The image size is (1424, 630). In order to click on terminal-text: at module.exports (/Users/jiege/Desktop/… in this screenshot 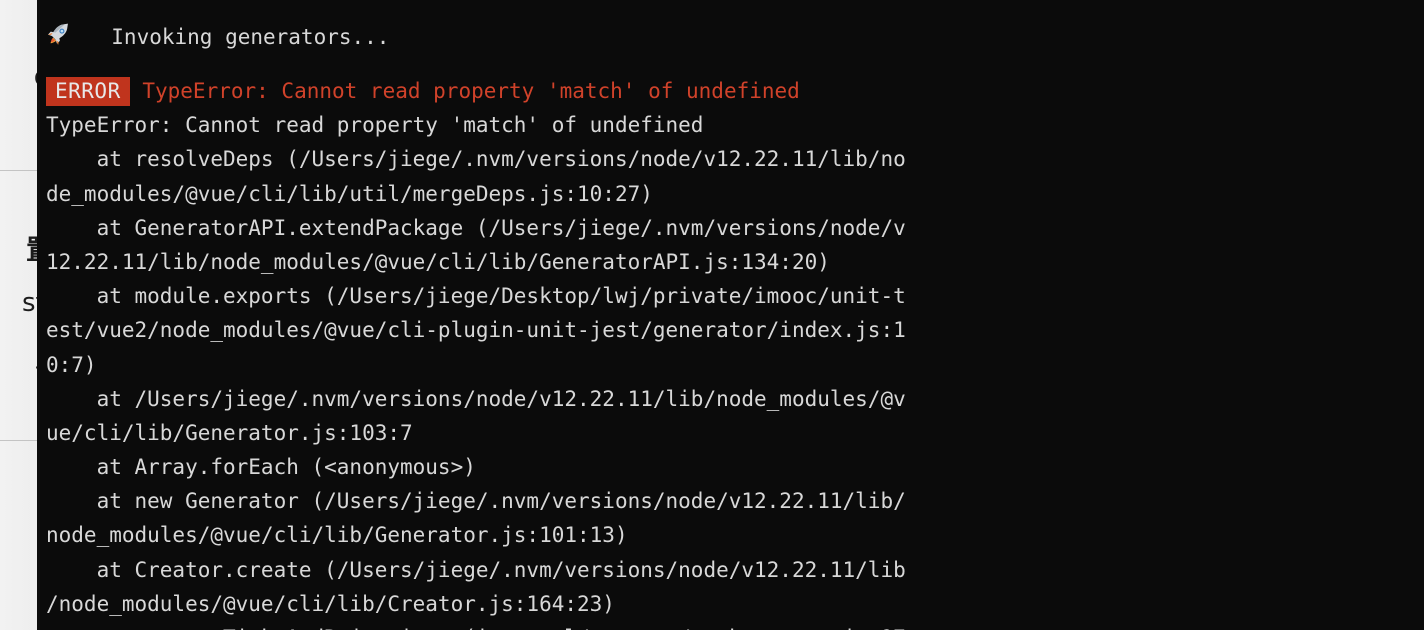, I will do `click(476, 296)`.